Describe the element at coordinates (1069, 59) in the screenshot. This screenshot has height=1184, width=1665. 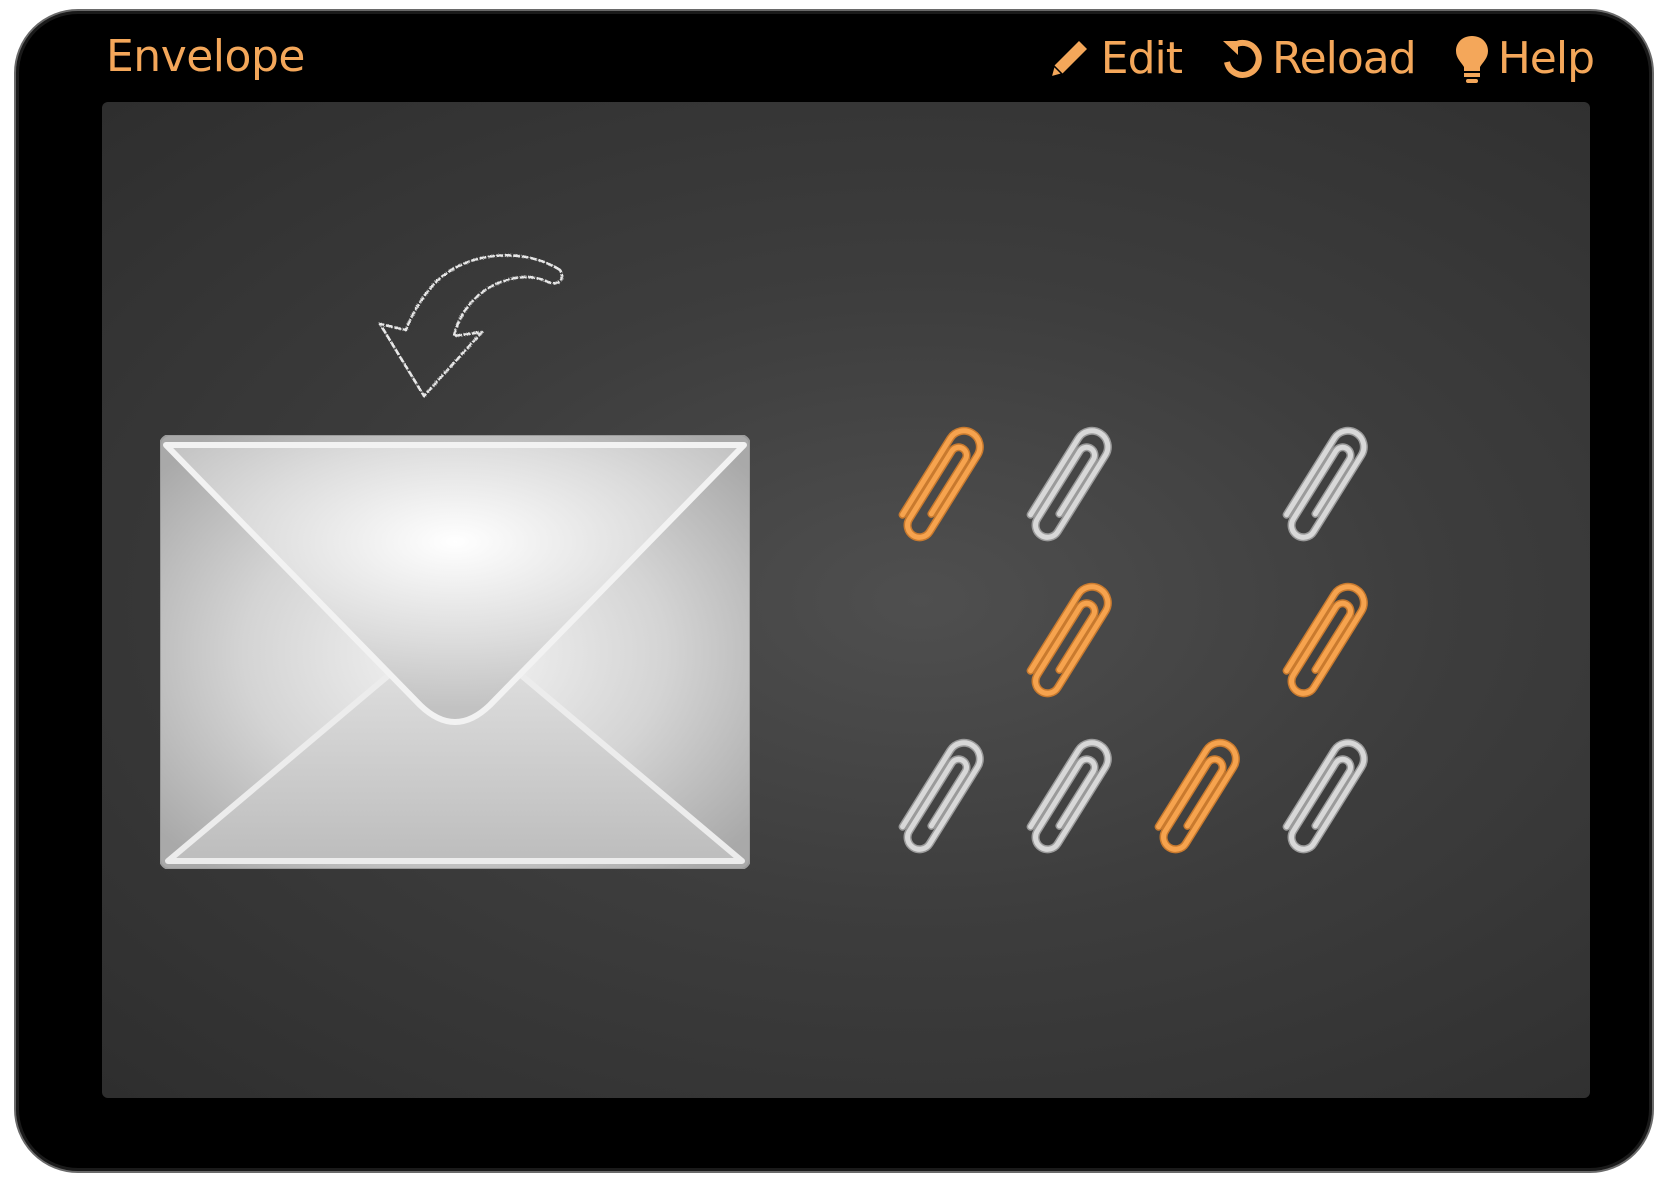
I see `pencil-icon` at that location.